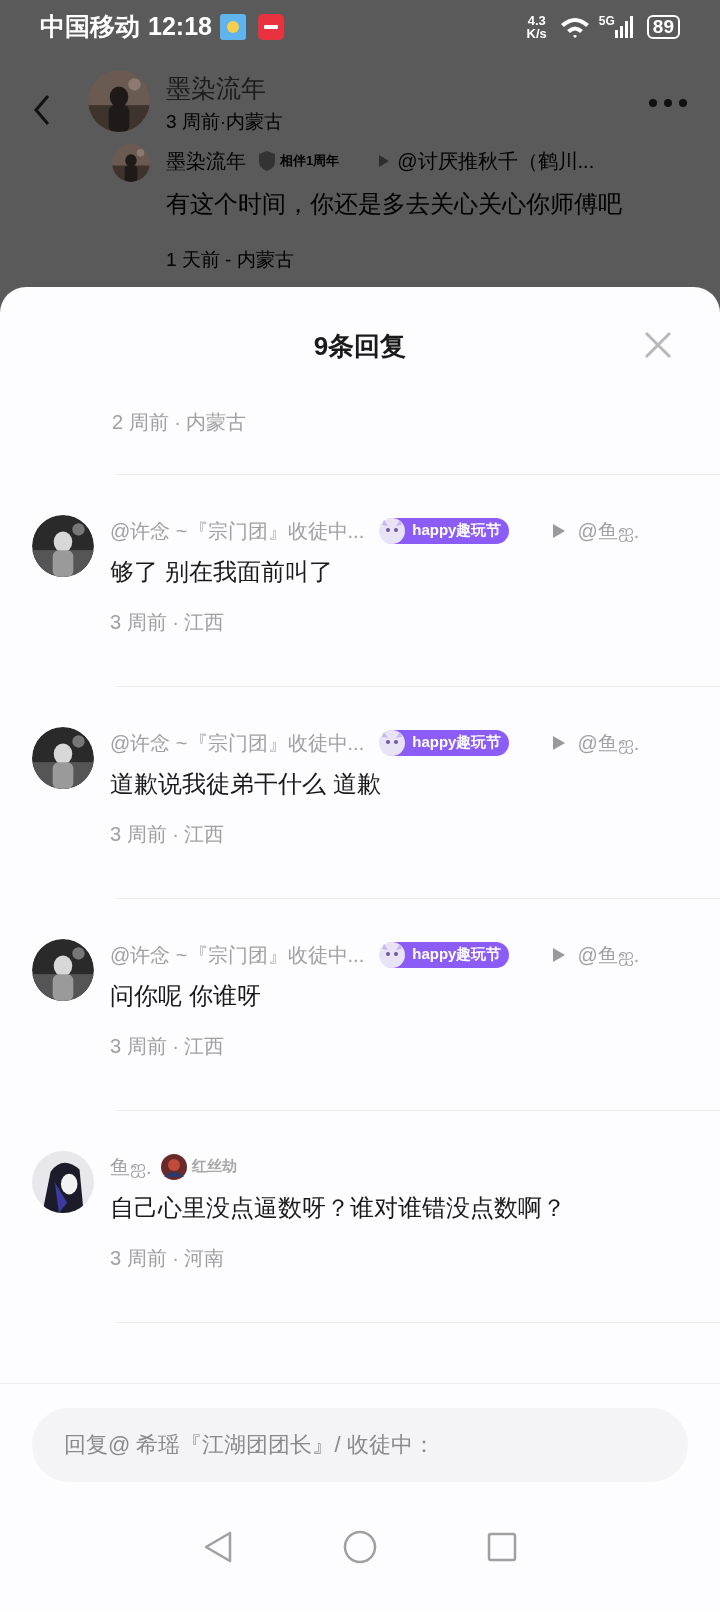 The width and height of the screenshot is (720, 1612). I want to click on battery-indicator: 89, so click(663, 27).